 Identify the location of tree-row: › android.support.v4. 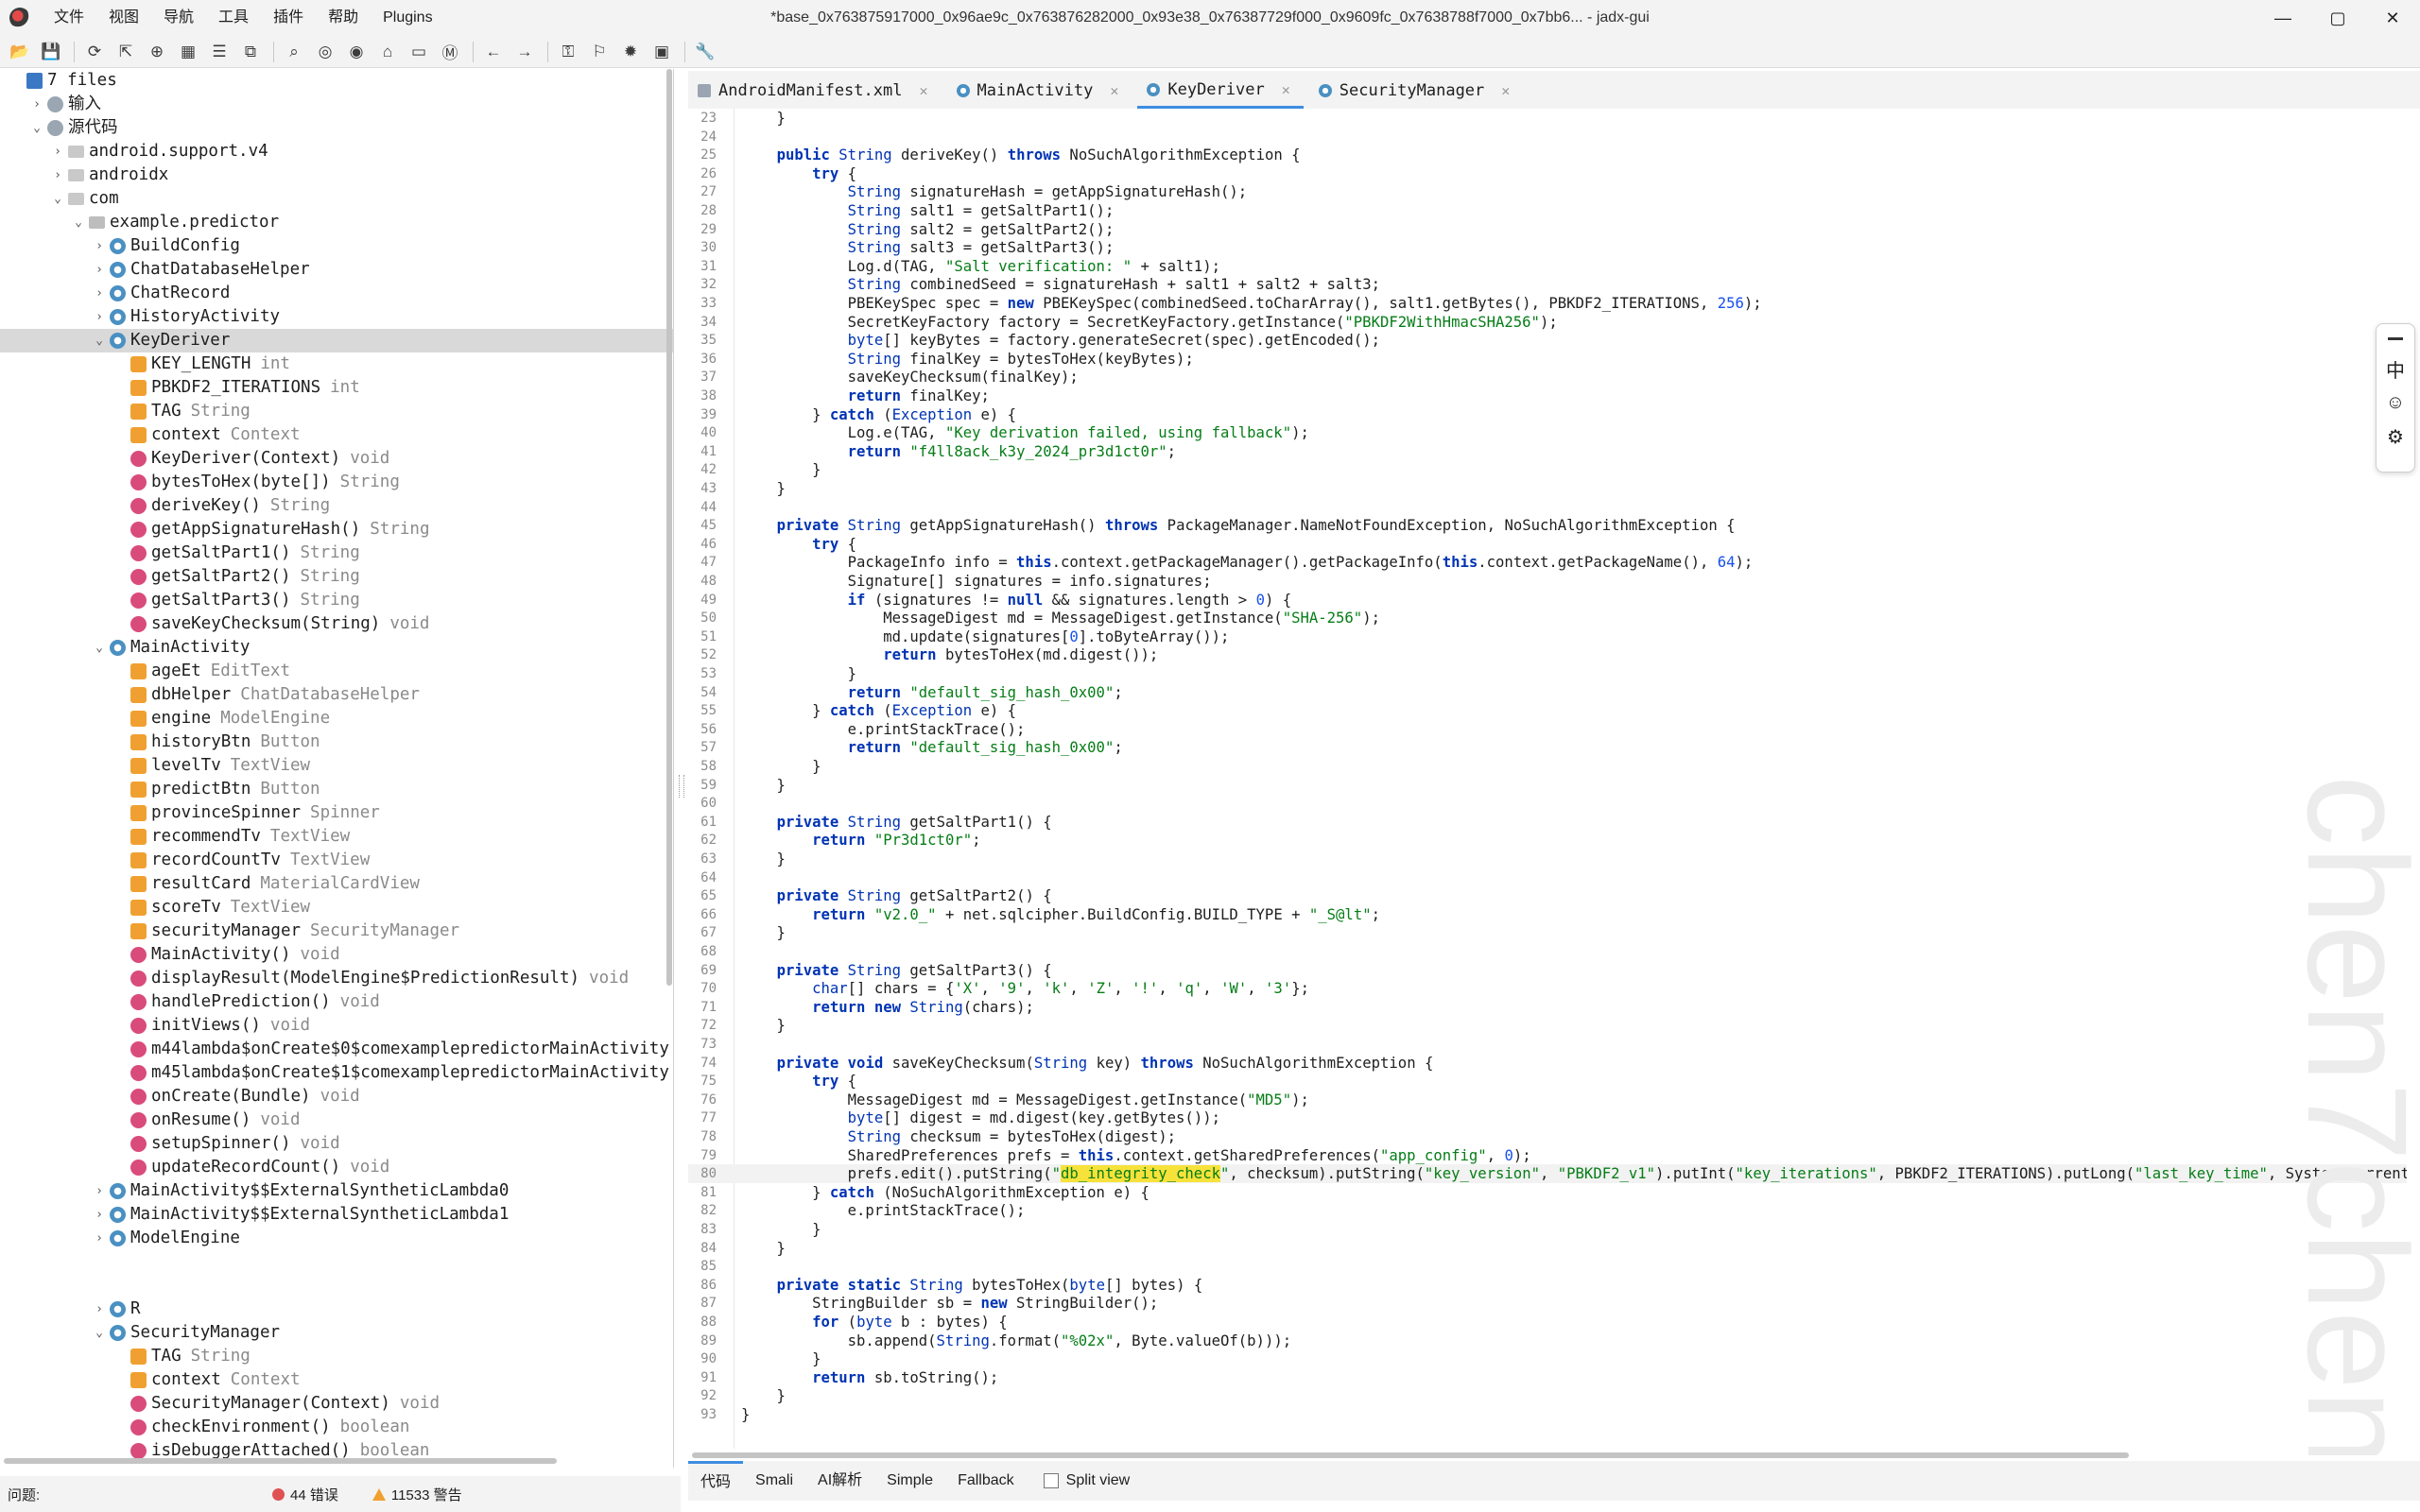
(336, 151).